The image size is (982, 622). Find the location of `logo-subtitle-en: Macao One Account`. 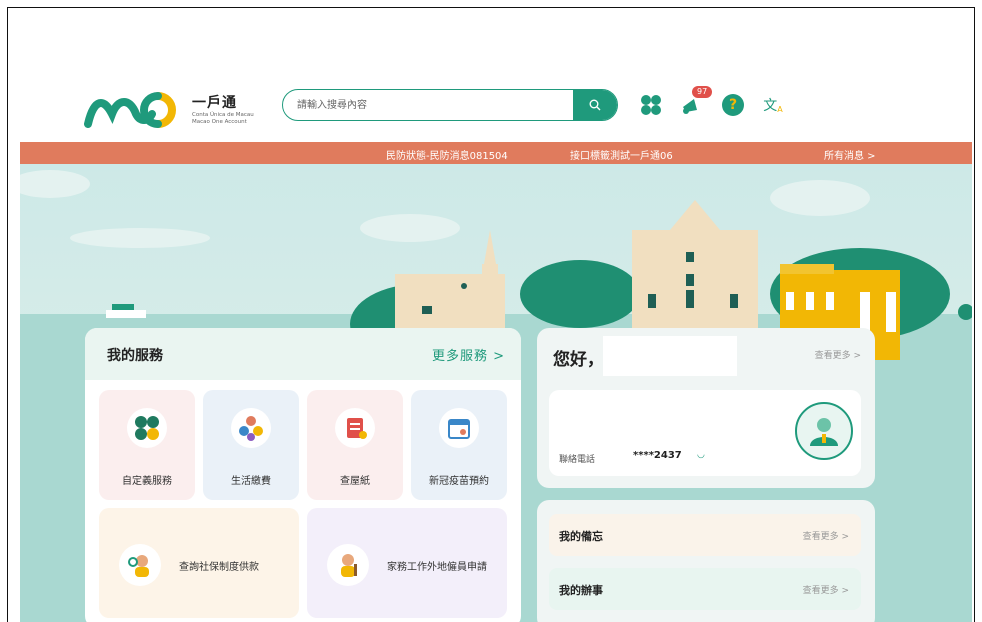

logo-subtitle-en: Macao One Account is located at coordinates (219, 122).